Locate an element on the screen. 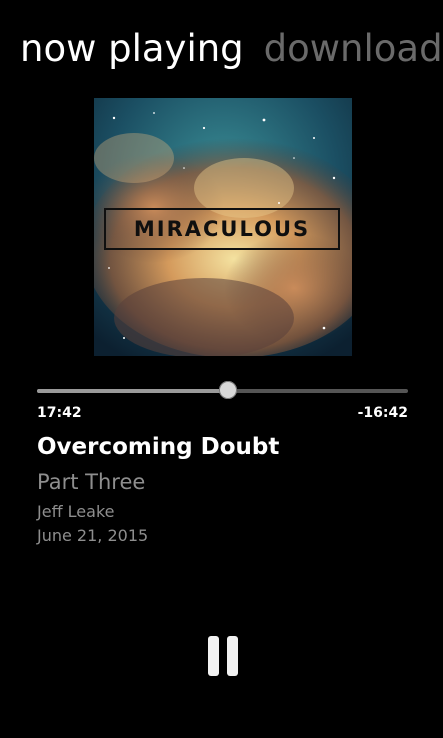  pause-button is located at coordinates (223, 656).